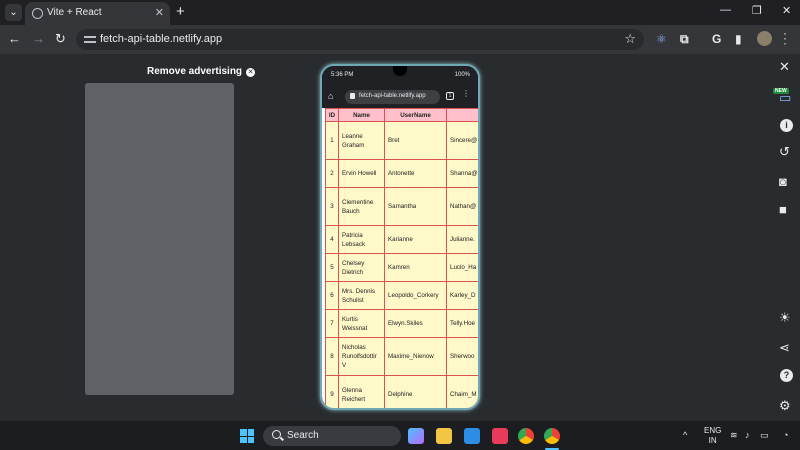 The height and width of the screenshot is (450, 800). I want to click on globe-icon, so click(37, 13).